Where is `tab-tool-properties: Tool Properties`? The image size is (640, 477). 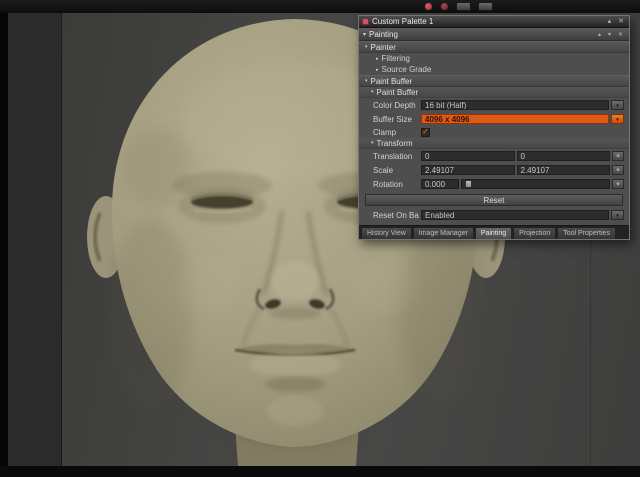
tab-tool-properties: Tool Properties is located at coordinates (586, 233).